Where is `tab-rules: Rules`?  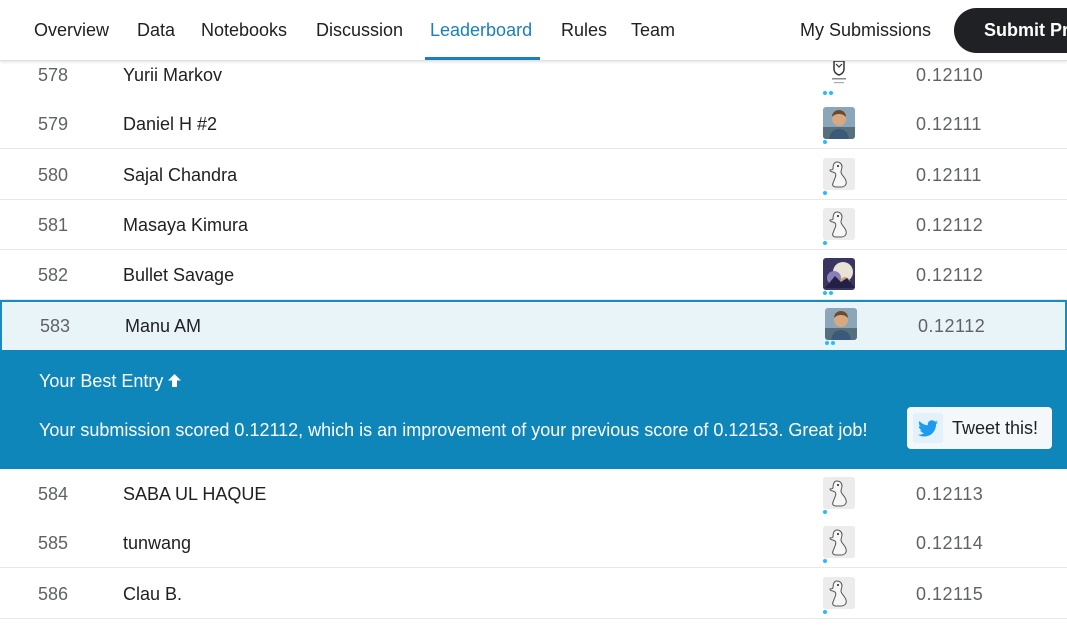
tab-rules: Rules is located at coordinates (584, 30).